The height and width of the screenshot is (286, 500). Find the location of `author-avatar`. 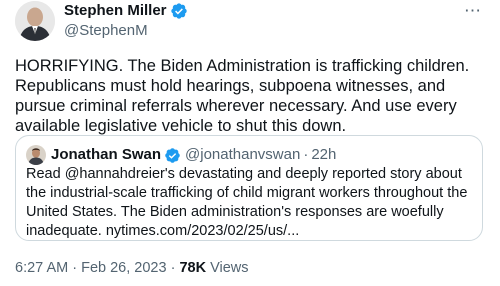

author-avatar is located at coordinates (35, 21).